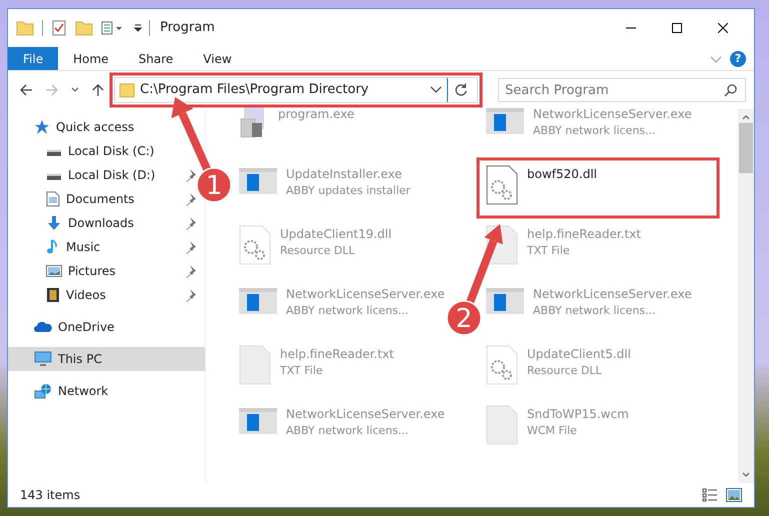  Describe the element at coordinates (541, 185) in the screenshot. I see `file-item: bowf520.dll` at that location.